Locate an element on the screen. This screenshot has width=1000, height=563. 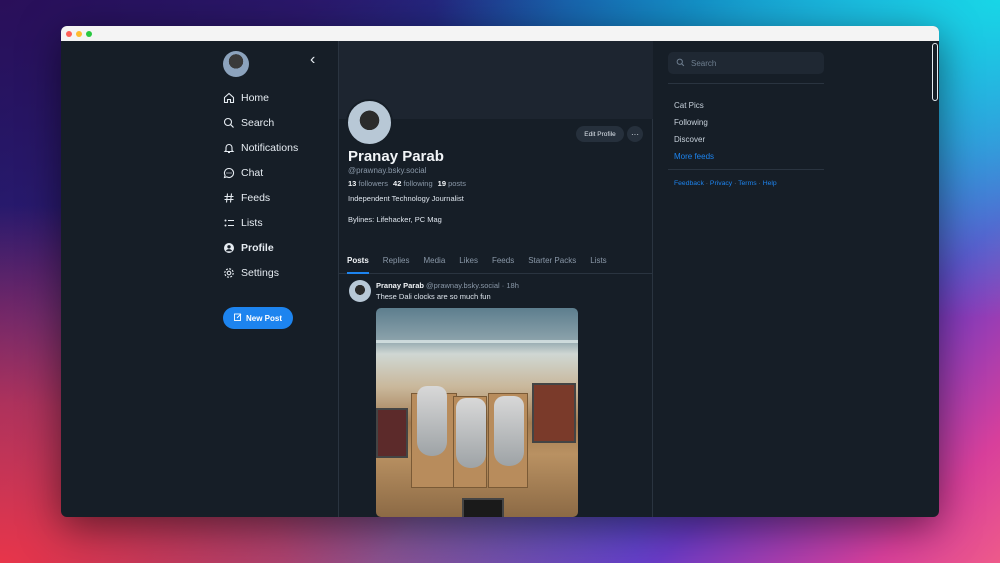
sidebar-item-label: Settings is located at coordinates (260, 272).